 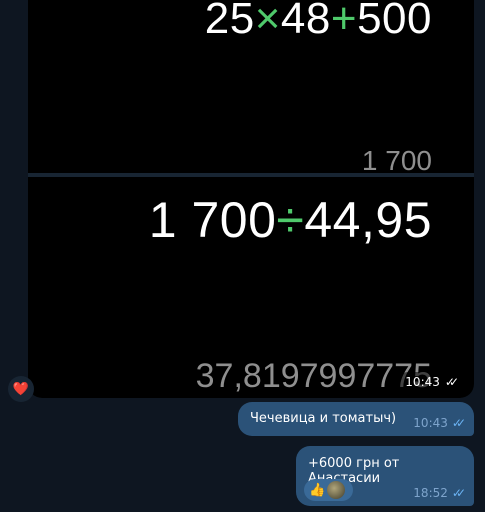 I want to click on calculator-expression: 25×48+500, so click(x=318, y=21).